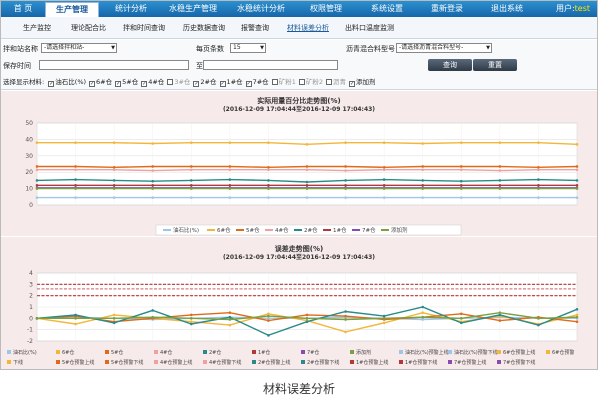  I want to click on y-tick-label: 4, so click(31, 273).